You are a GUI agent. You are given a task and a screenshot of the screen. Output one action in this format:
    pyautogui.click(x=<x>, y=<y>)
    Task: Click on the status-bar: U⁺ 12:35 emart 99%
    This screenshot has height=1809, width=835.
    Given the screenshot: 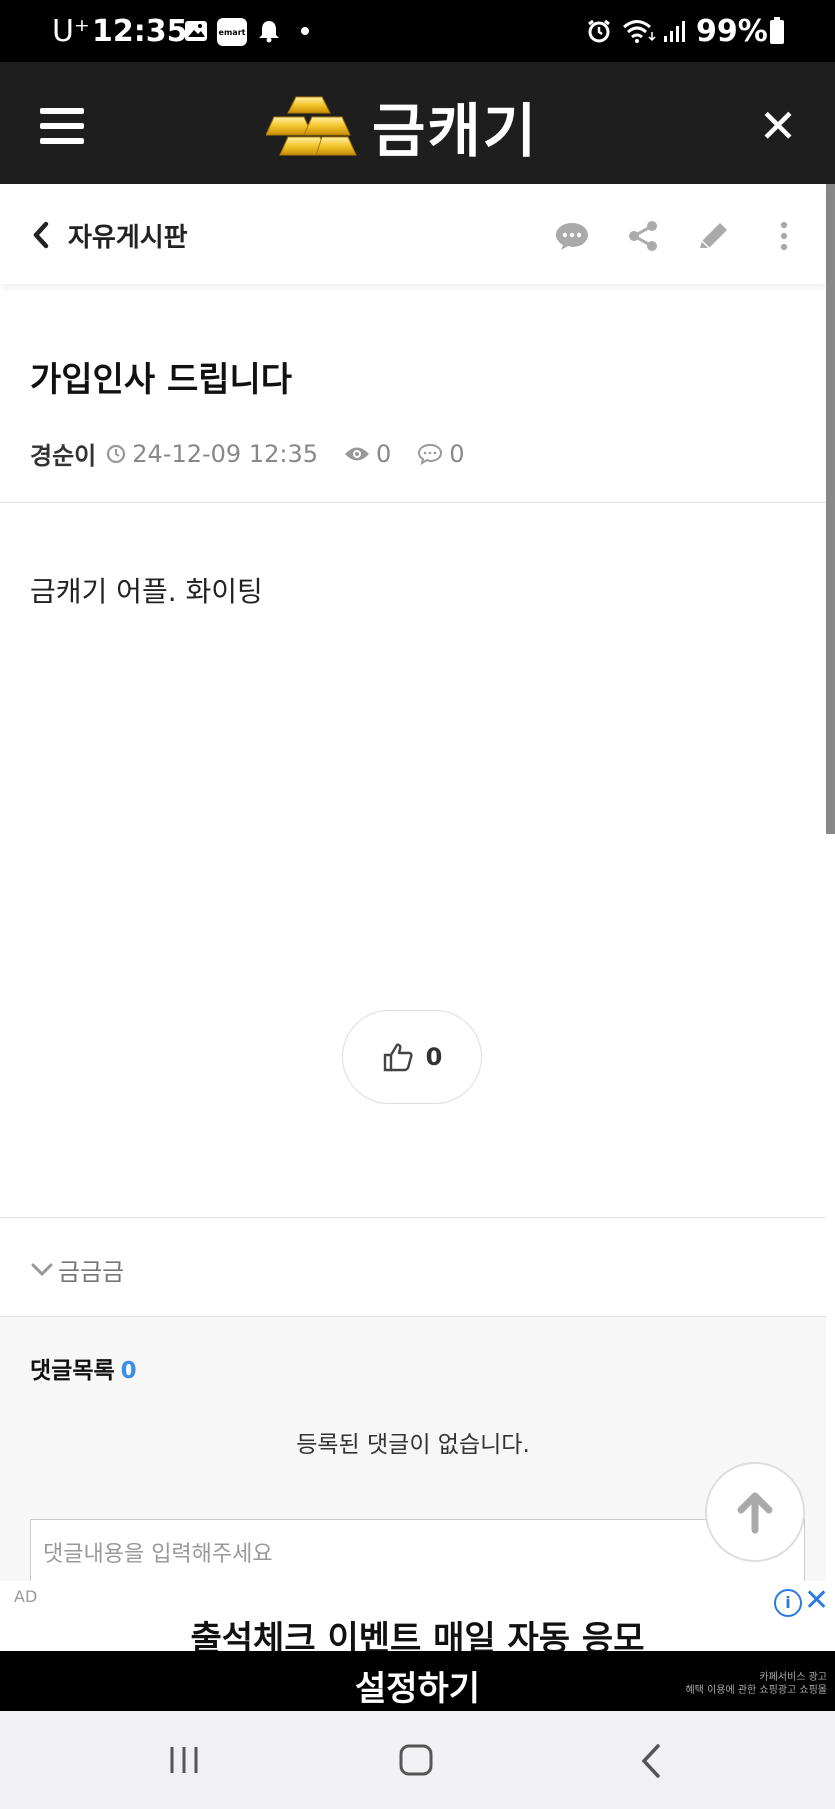 What is the action you would take?
    pyautogui.click(x=417, y=31)
    